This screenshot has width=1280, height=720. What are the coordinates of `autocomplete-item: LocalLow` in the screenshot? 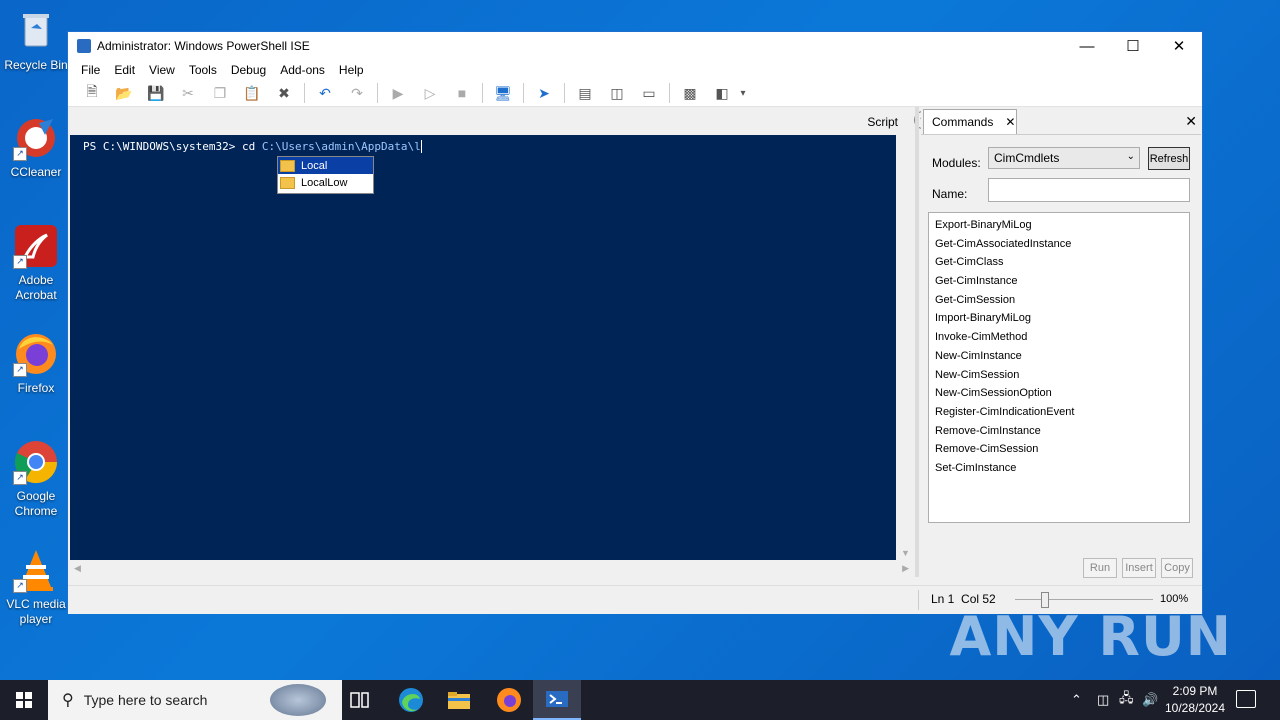 It's located at (325, 182).